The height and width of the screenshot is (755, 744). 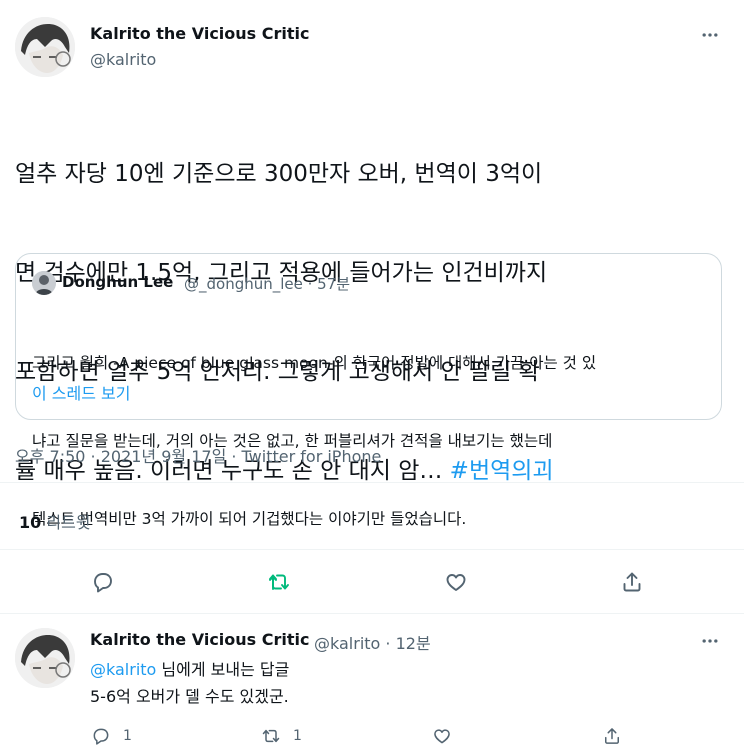 What do you see at coordinates (44, 283) in the screenshot?
I see `quoted-author-avatar` at bounding box center [44, 283].